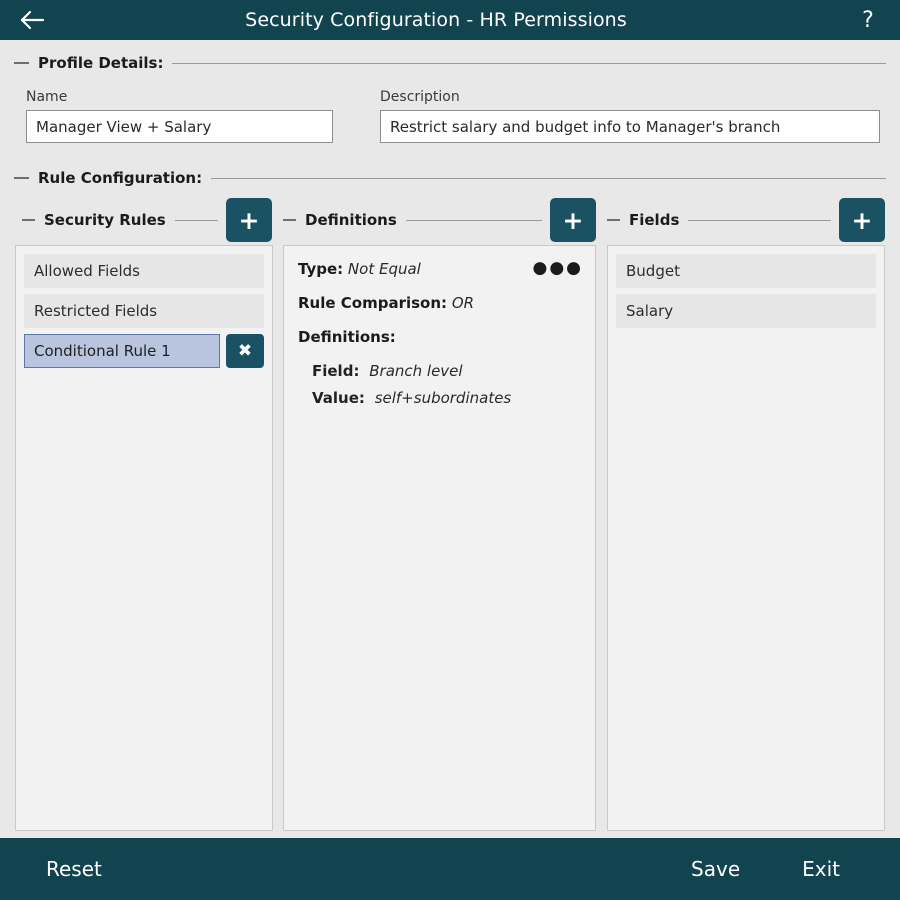 This screenshot has height=900, width=900. What do you see at coordinates (245, 351) in the screenshot?
I see `delete-rule-button: ✖` at bounding box center [245, 351].